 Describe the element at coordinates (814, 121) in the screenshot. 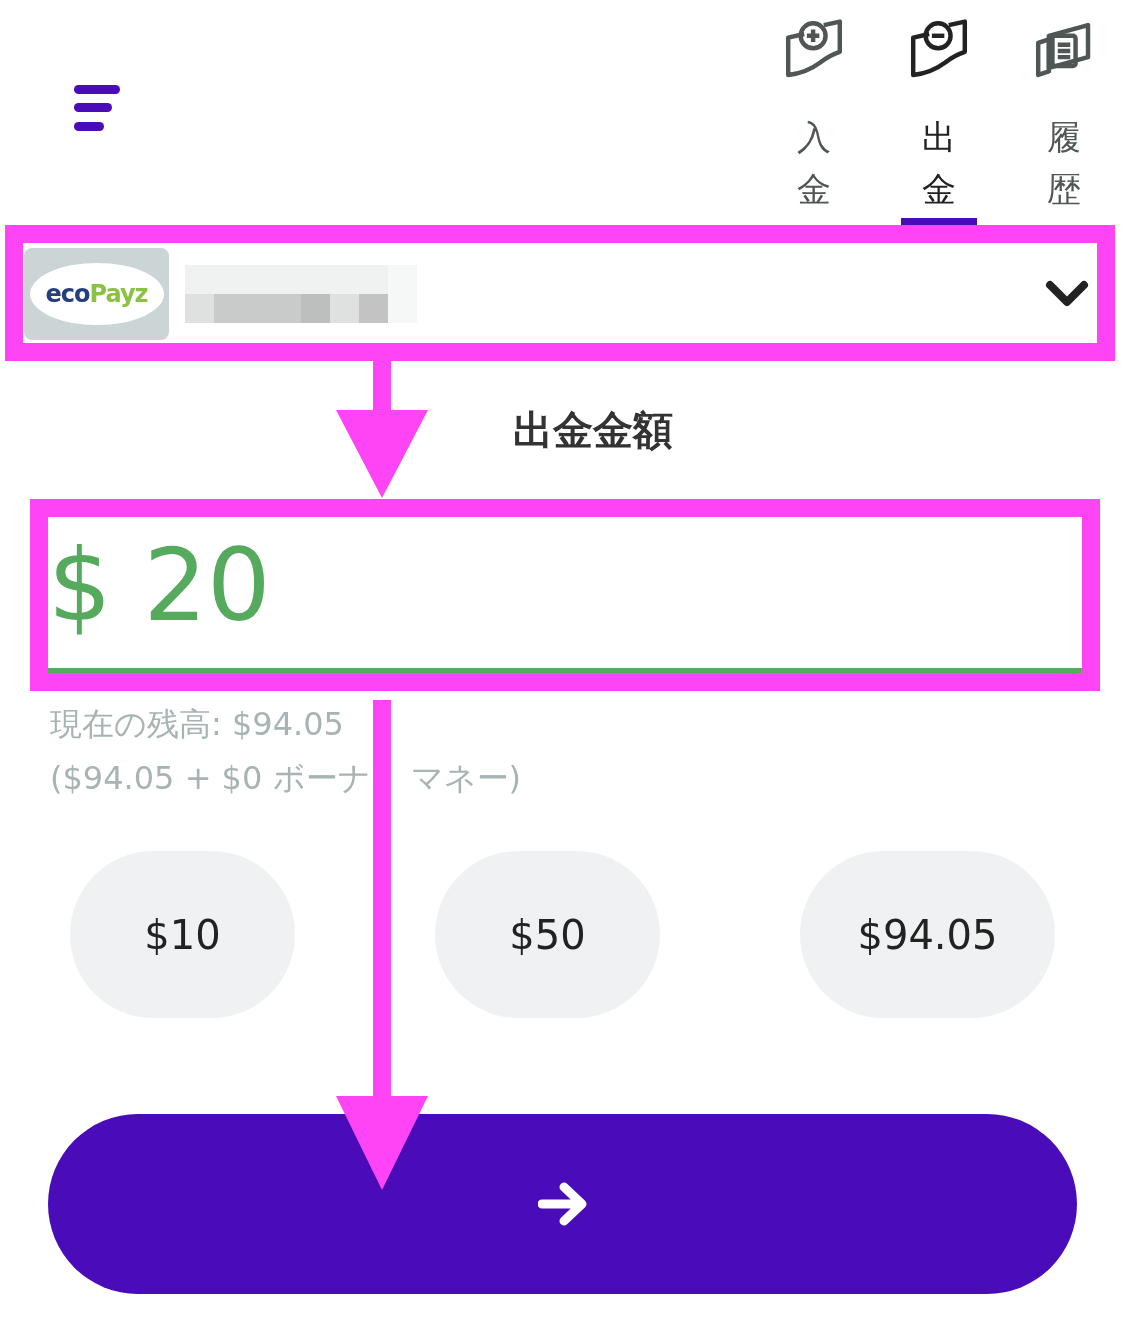

I see `nav-tab: 入金` at that location.